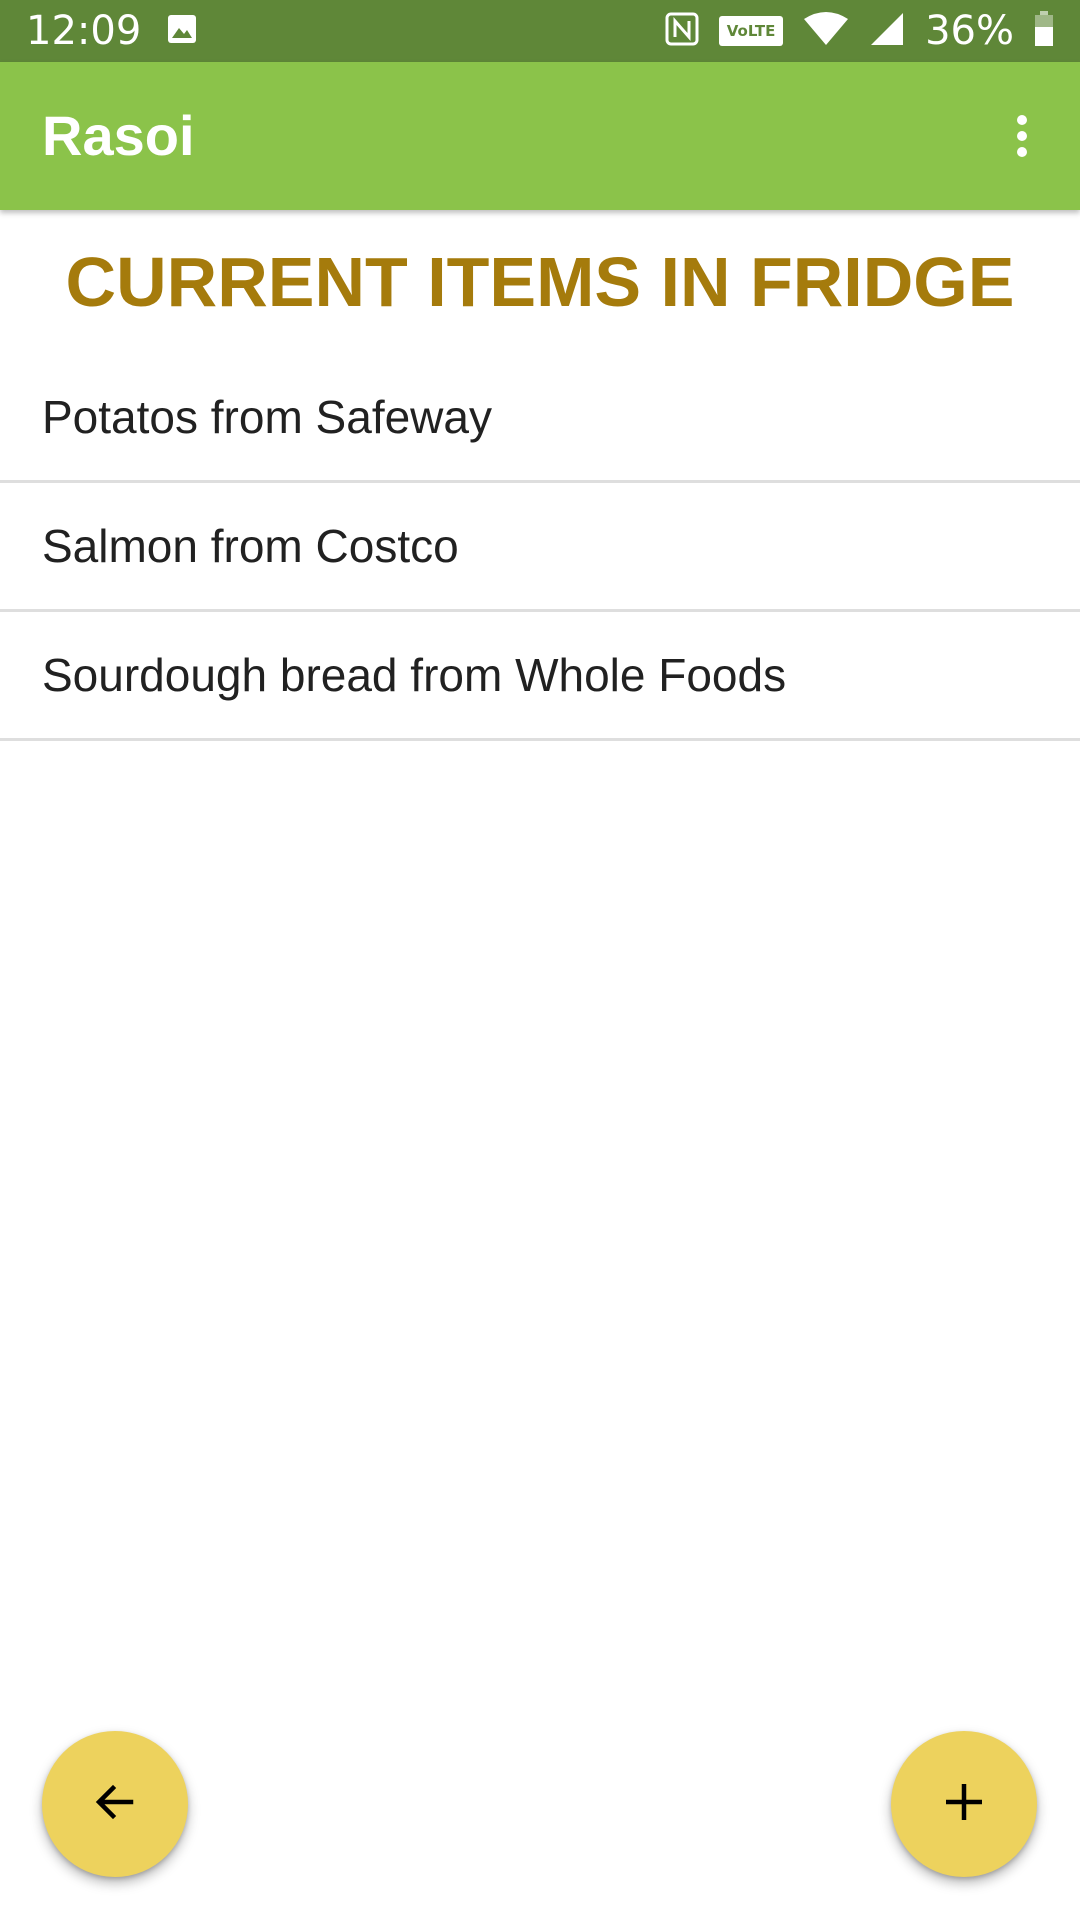  What do you see at coordinates (540, 31) in the screenshot?
I see `status-bar: 12:09 VoLTE 36%` at bounding box center [540, 31].